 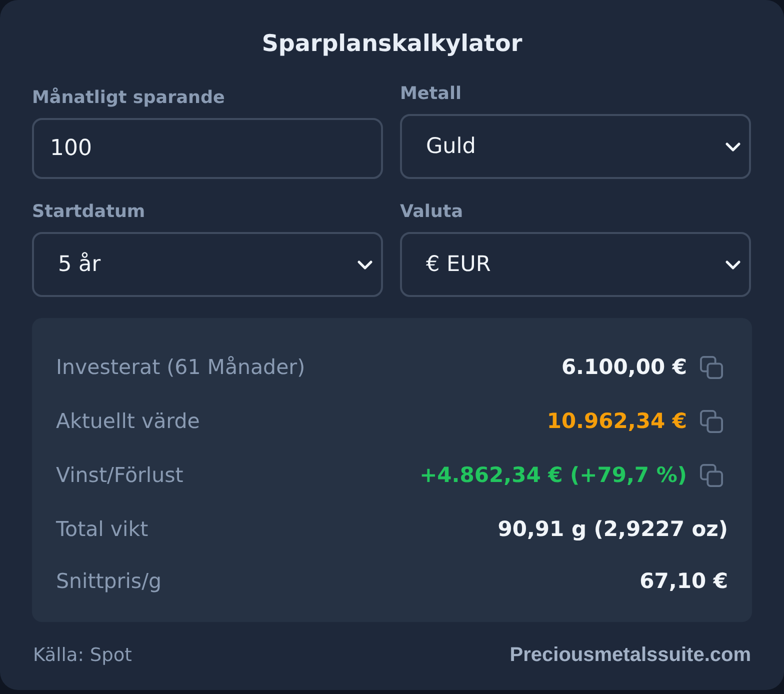 What do you see at coordinates (120, 475) in the screenshot?
I see `result-label: Vinst/Förlust` at bounding box center [120, 475].